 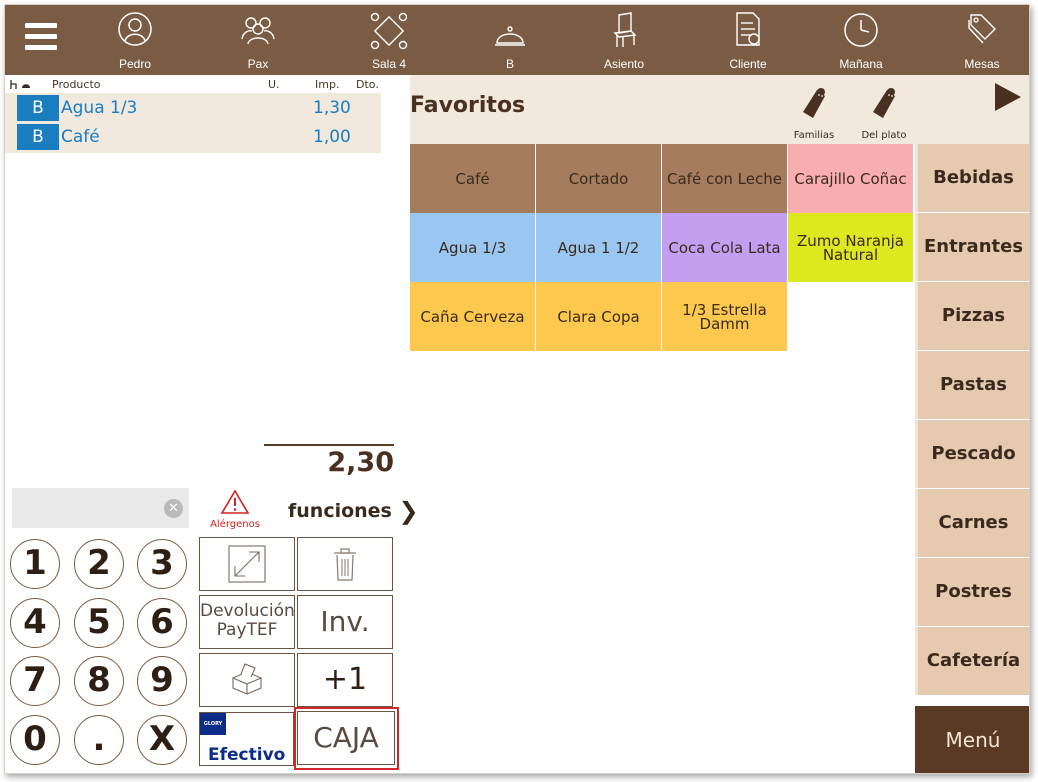 I want to click on client-document-icon, so click(x=748, y=29).